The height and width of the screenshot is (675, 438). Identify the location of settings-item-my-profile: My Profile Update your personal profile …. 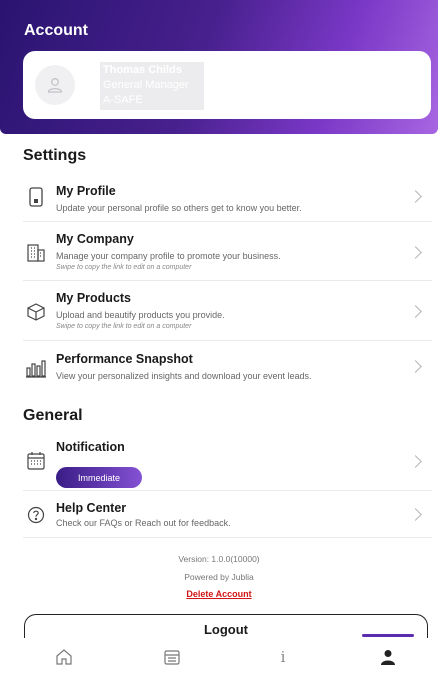
(227, 196).